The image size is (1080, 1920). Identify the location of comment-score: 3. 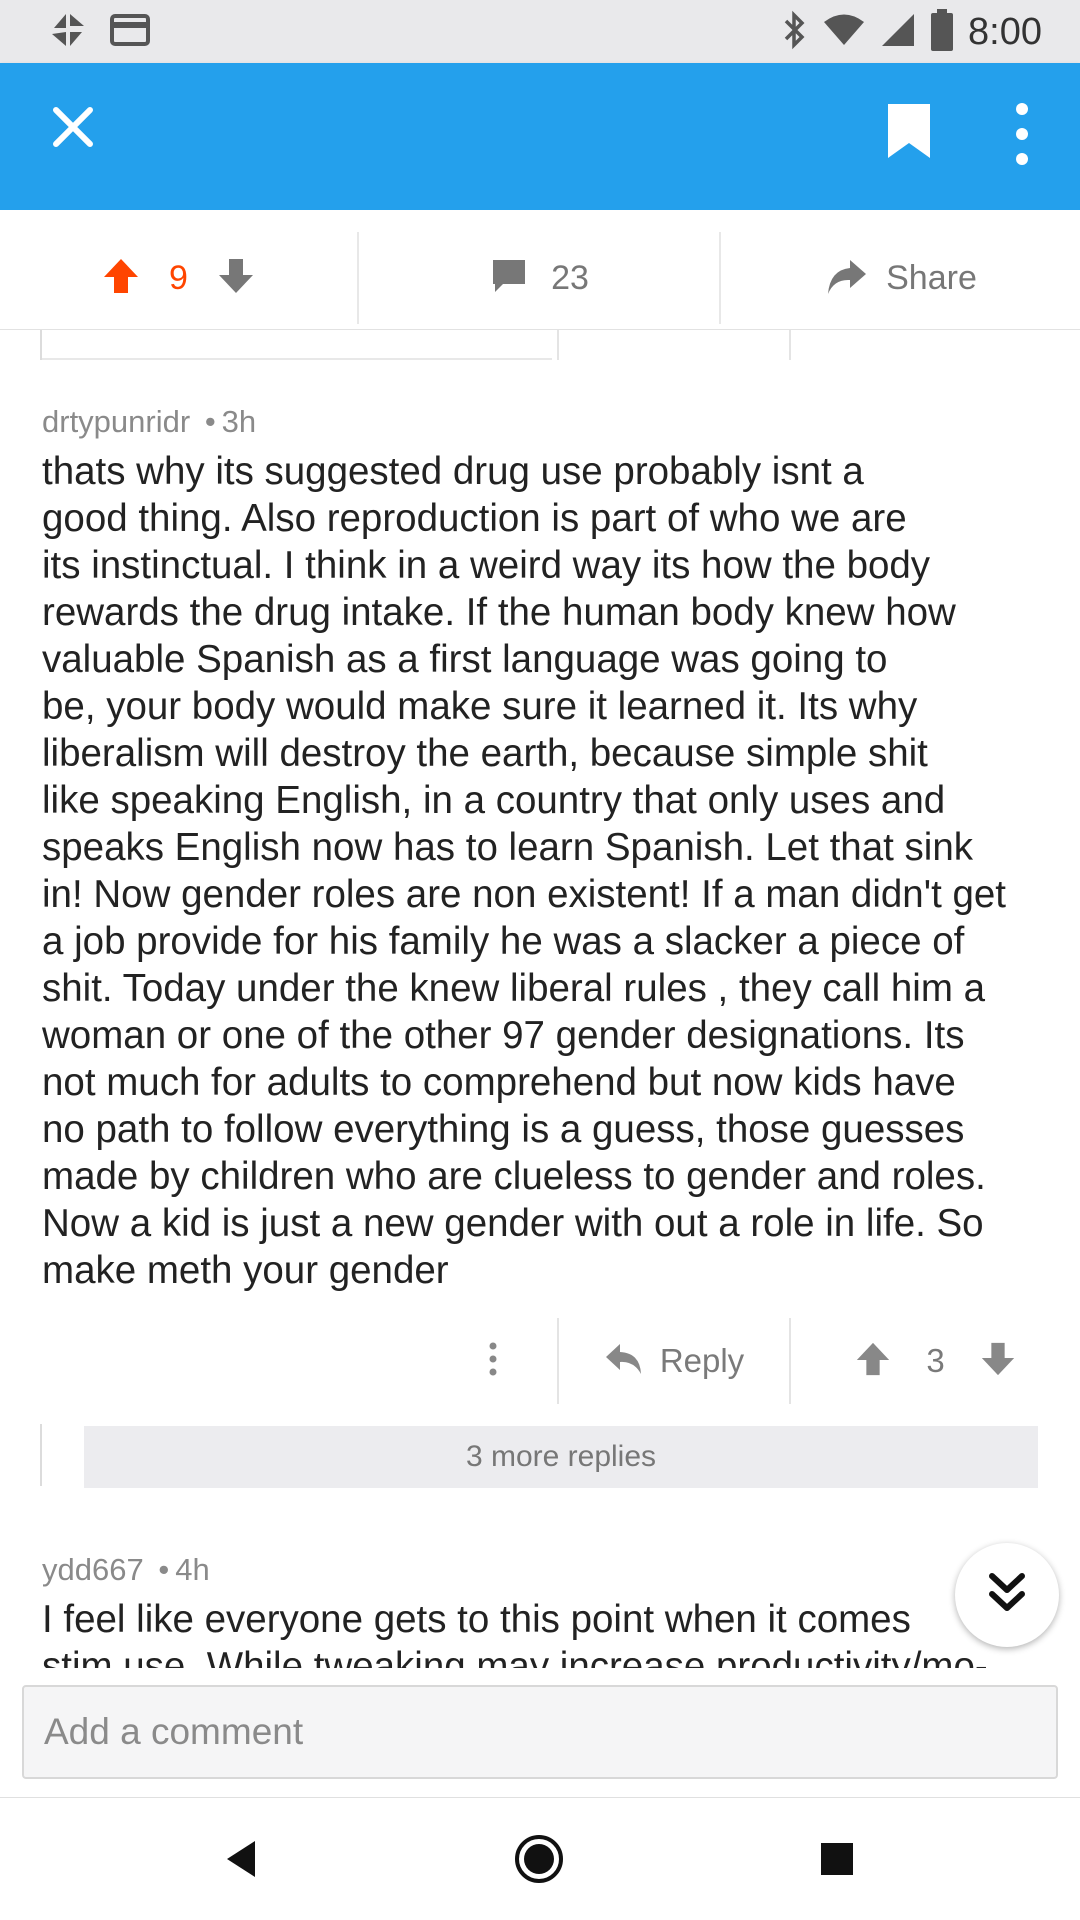
(935, 1360).